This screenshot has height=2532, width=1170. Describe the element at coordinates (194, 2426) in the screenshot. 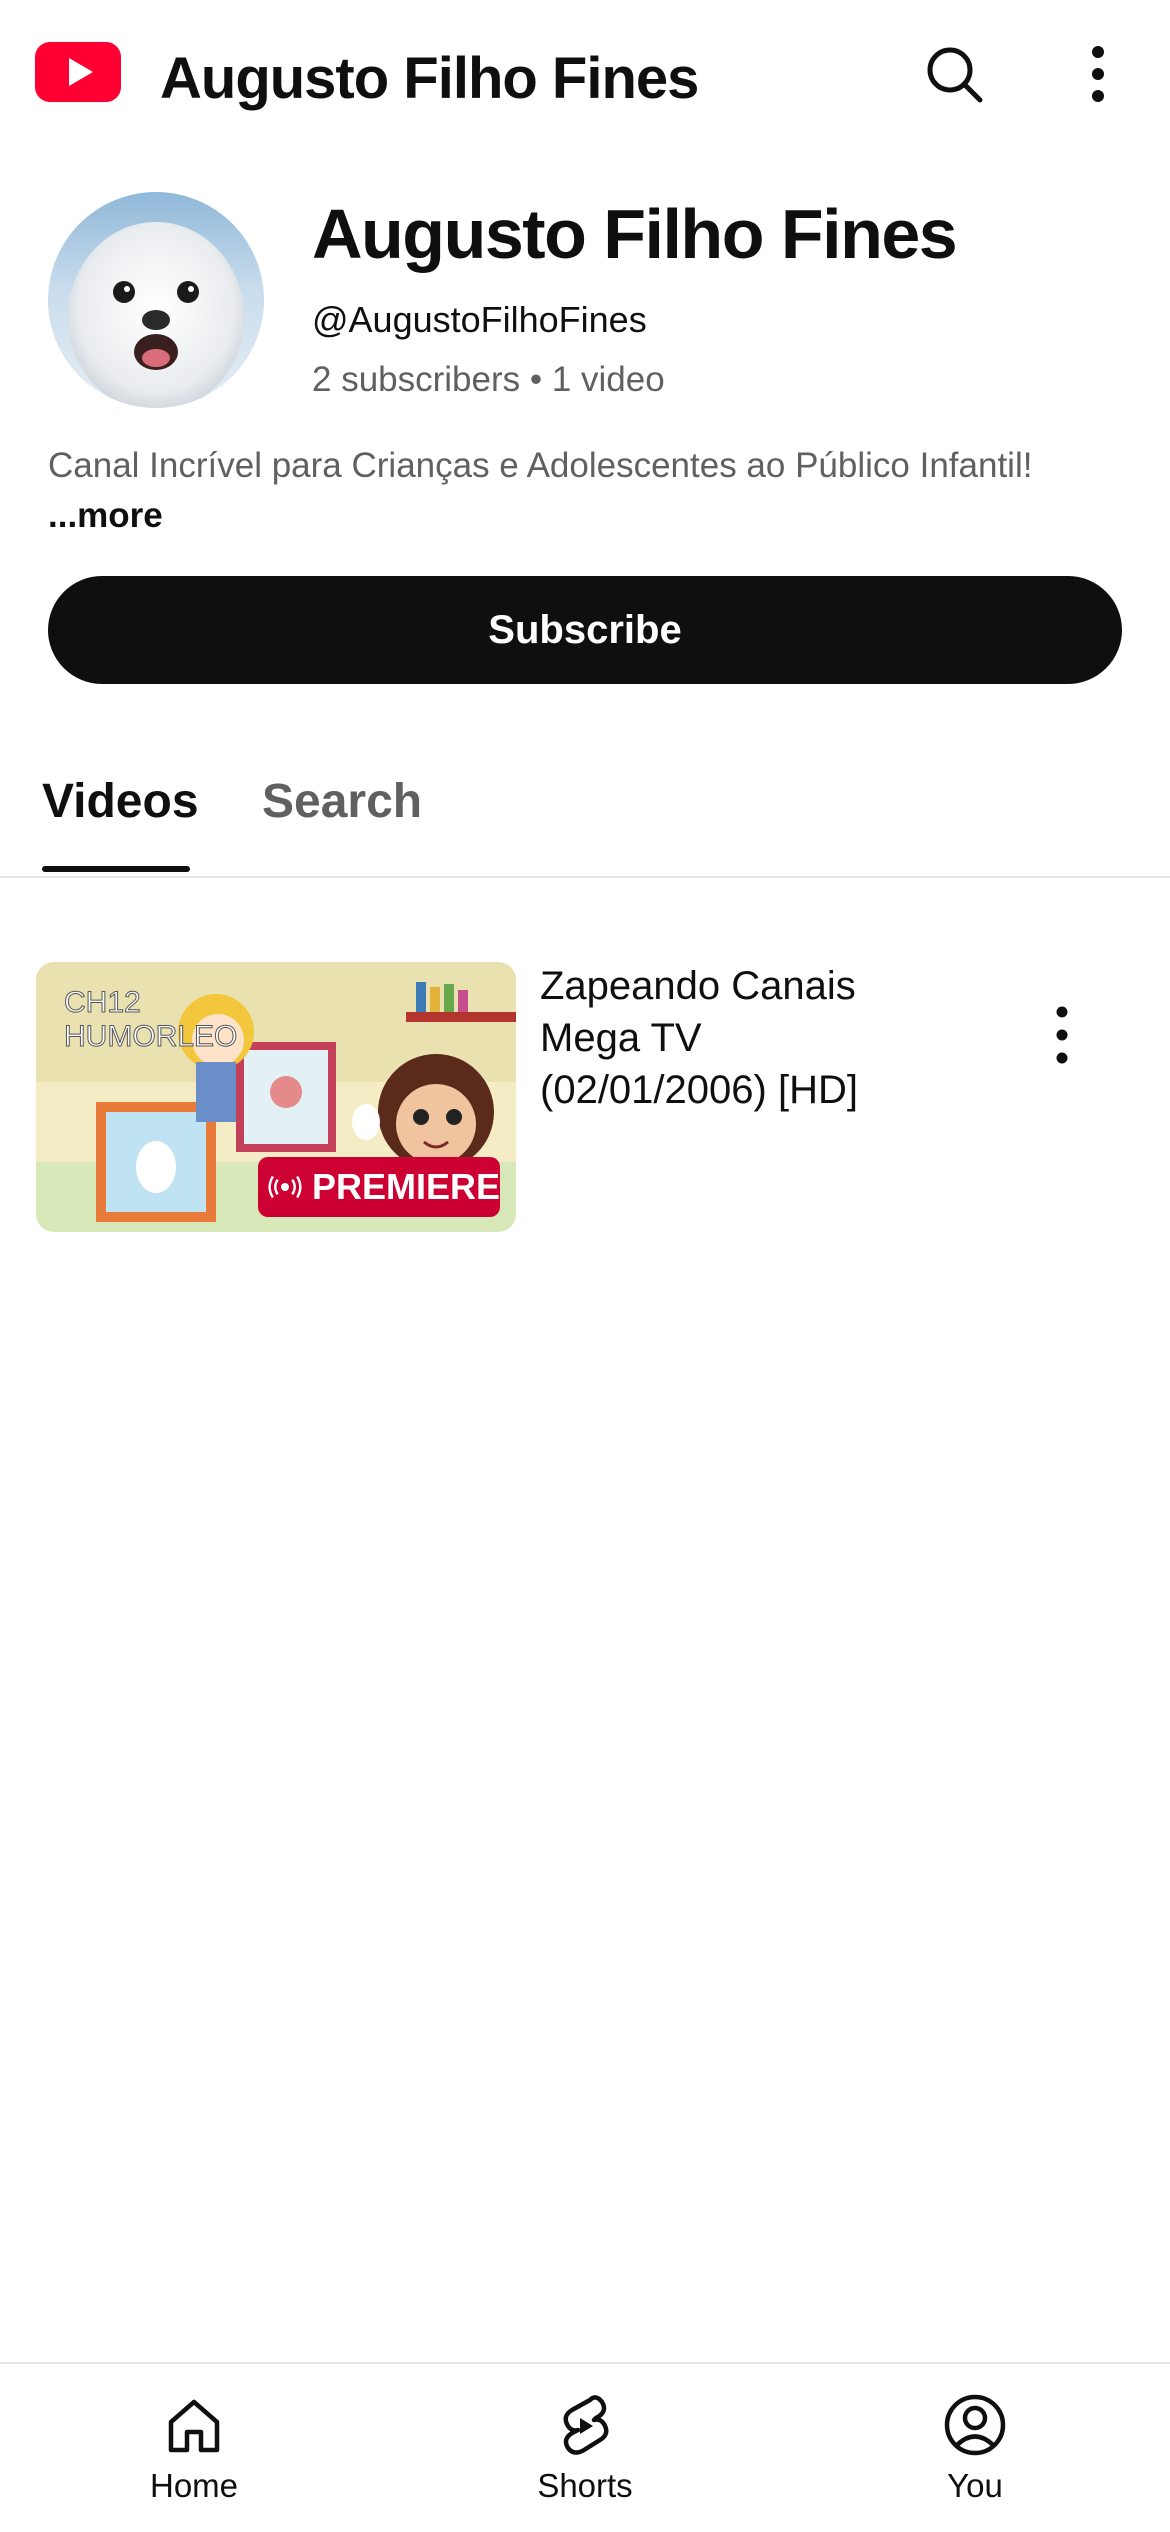

I see `home-icon` at that location.